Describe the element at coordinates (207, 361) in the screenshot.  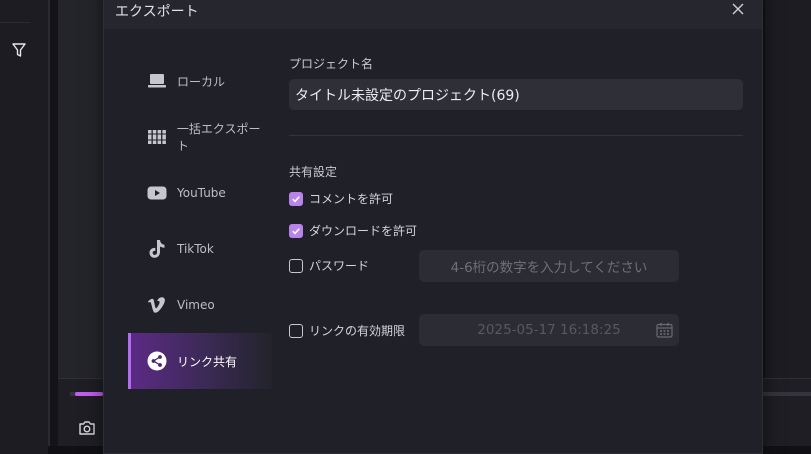
I see `sidebar-item-label: リンク共有` at that location.